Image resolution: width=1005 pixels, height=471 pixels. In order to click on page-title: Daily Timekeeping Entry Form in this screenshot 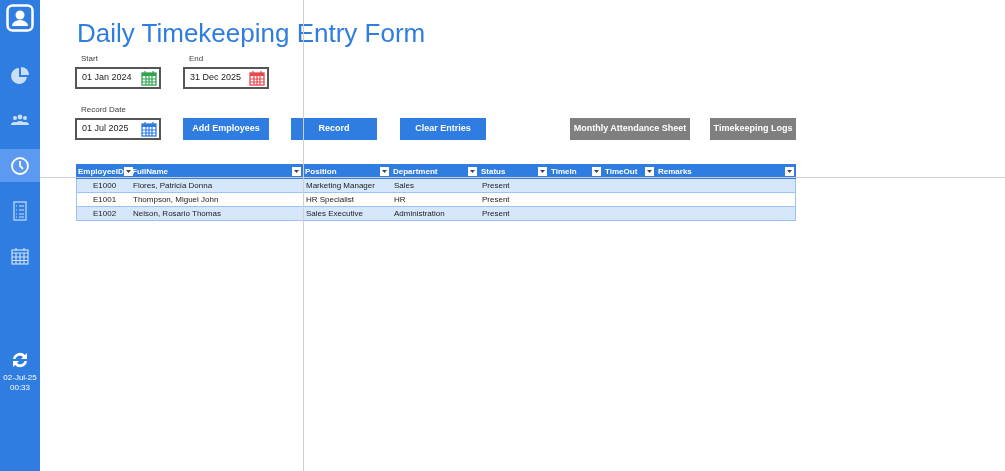, I will do `click(252, 33)`.